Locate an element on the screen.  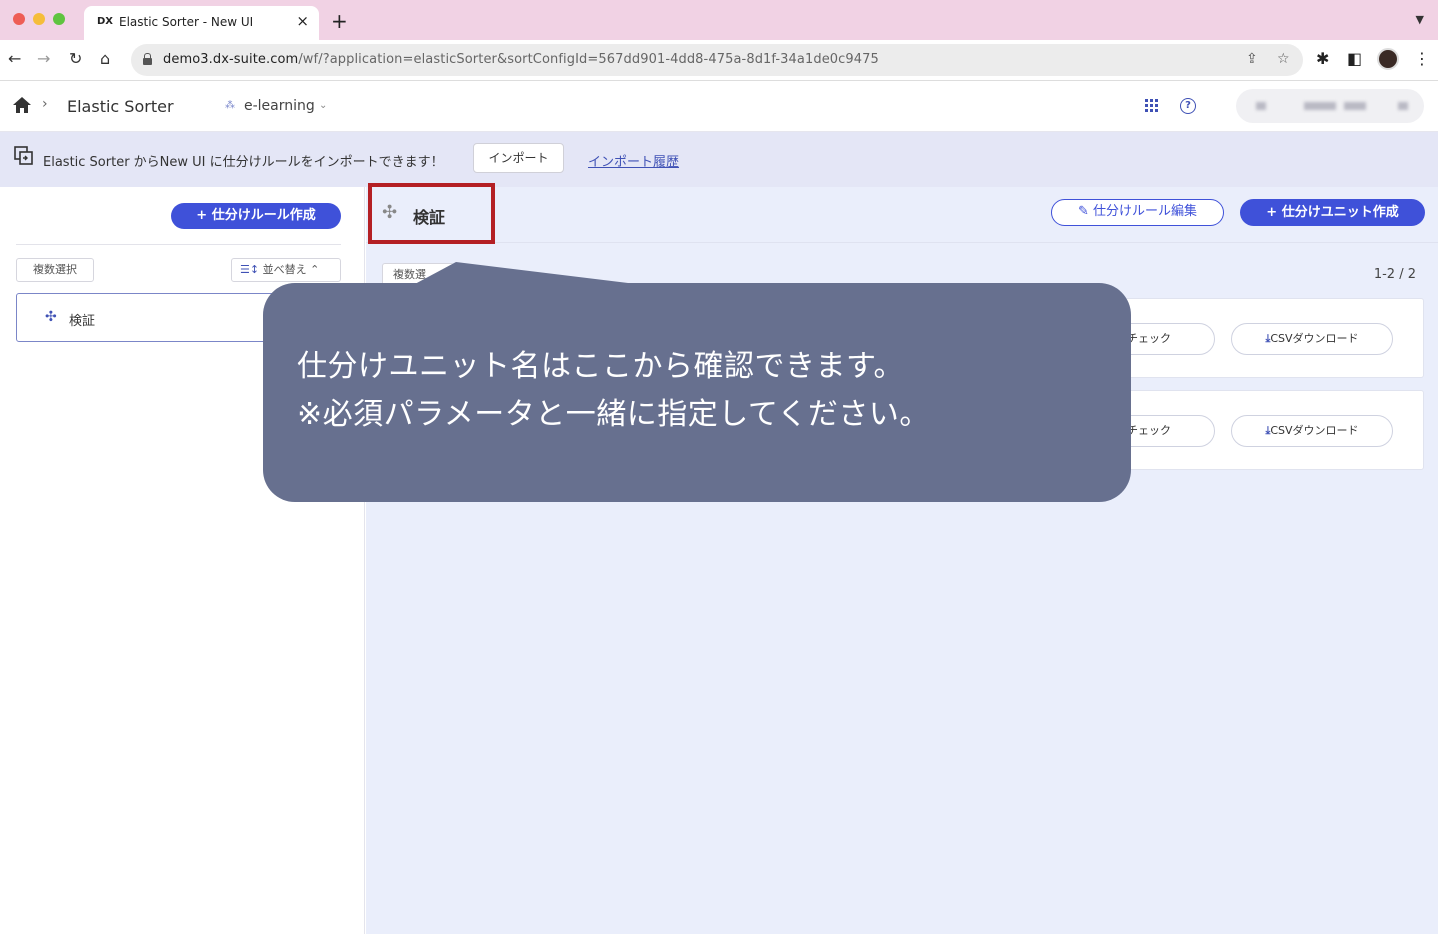
bookmark-star-icon: ☆ is located at coordinates (1283, 59).